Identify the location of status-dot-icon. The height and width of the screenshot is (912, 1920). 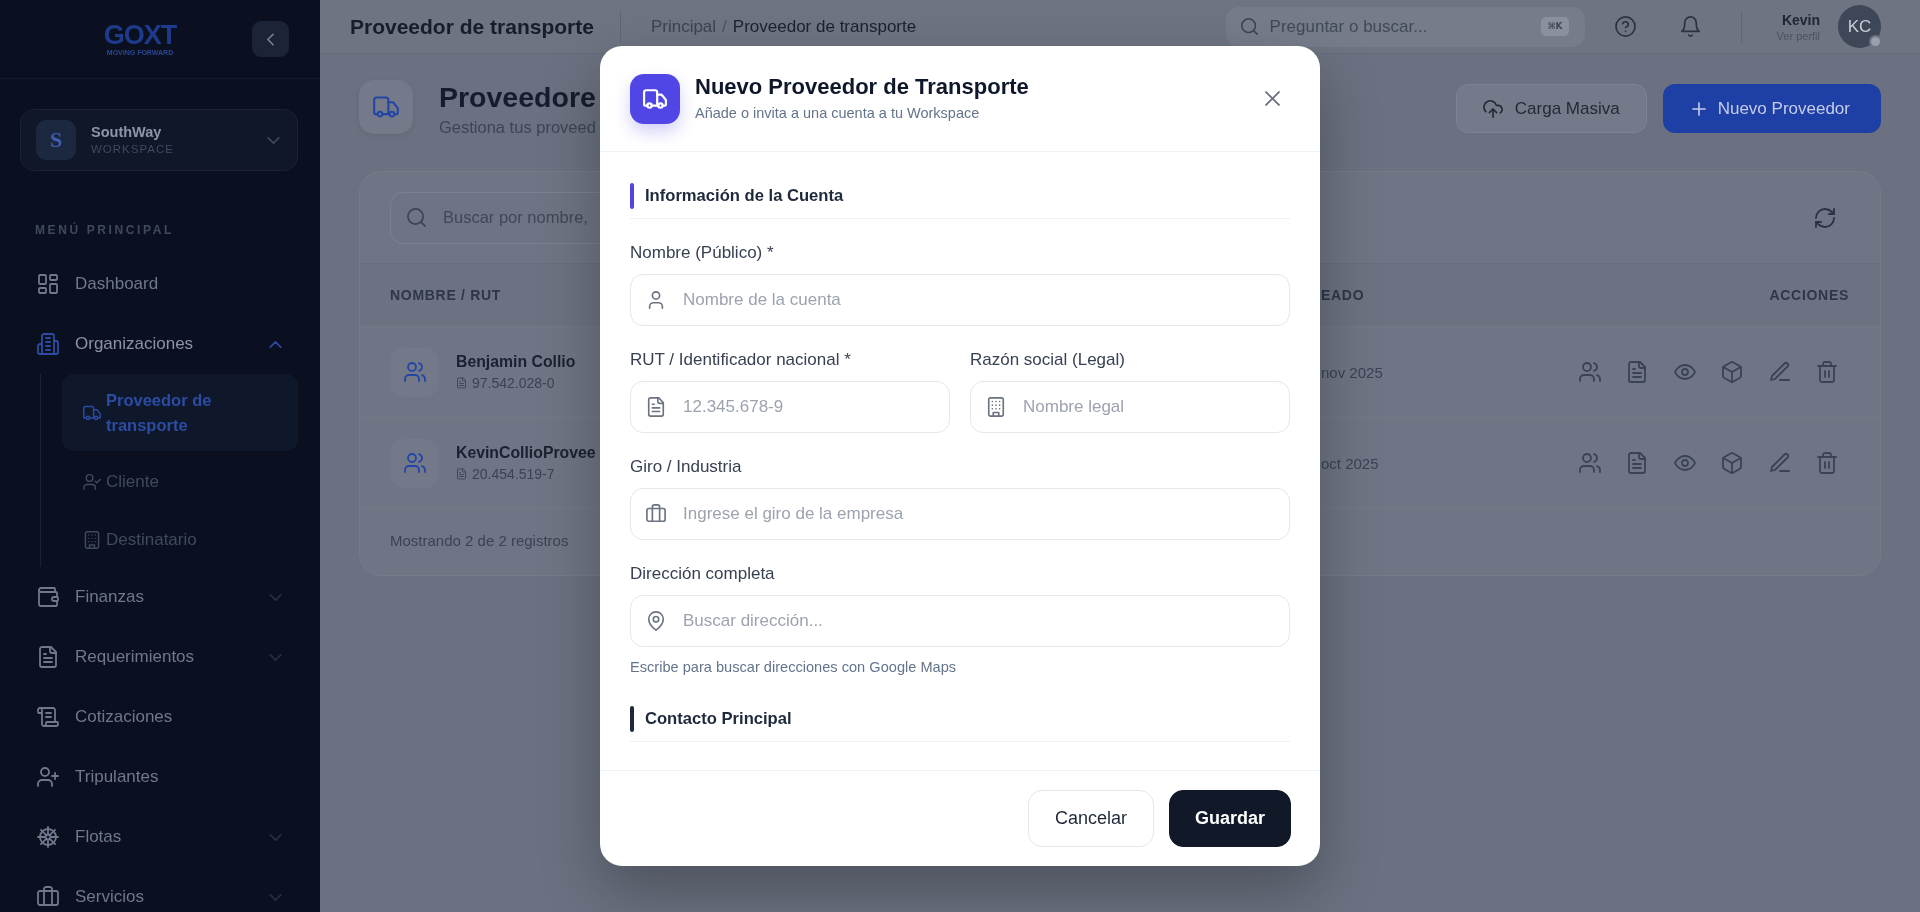
(1875, 41).